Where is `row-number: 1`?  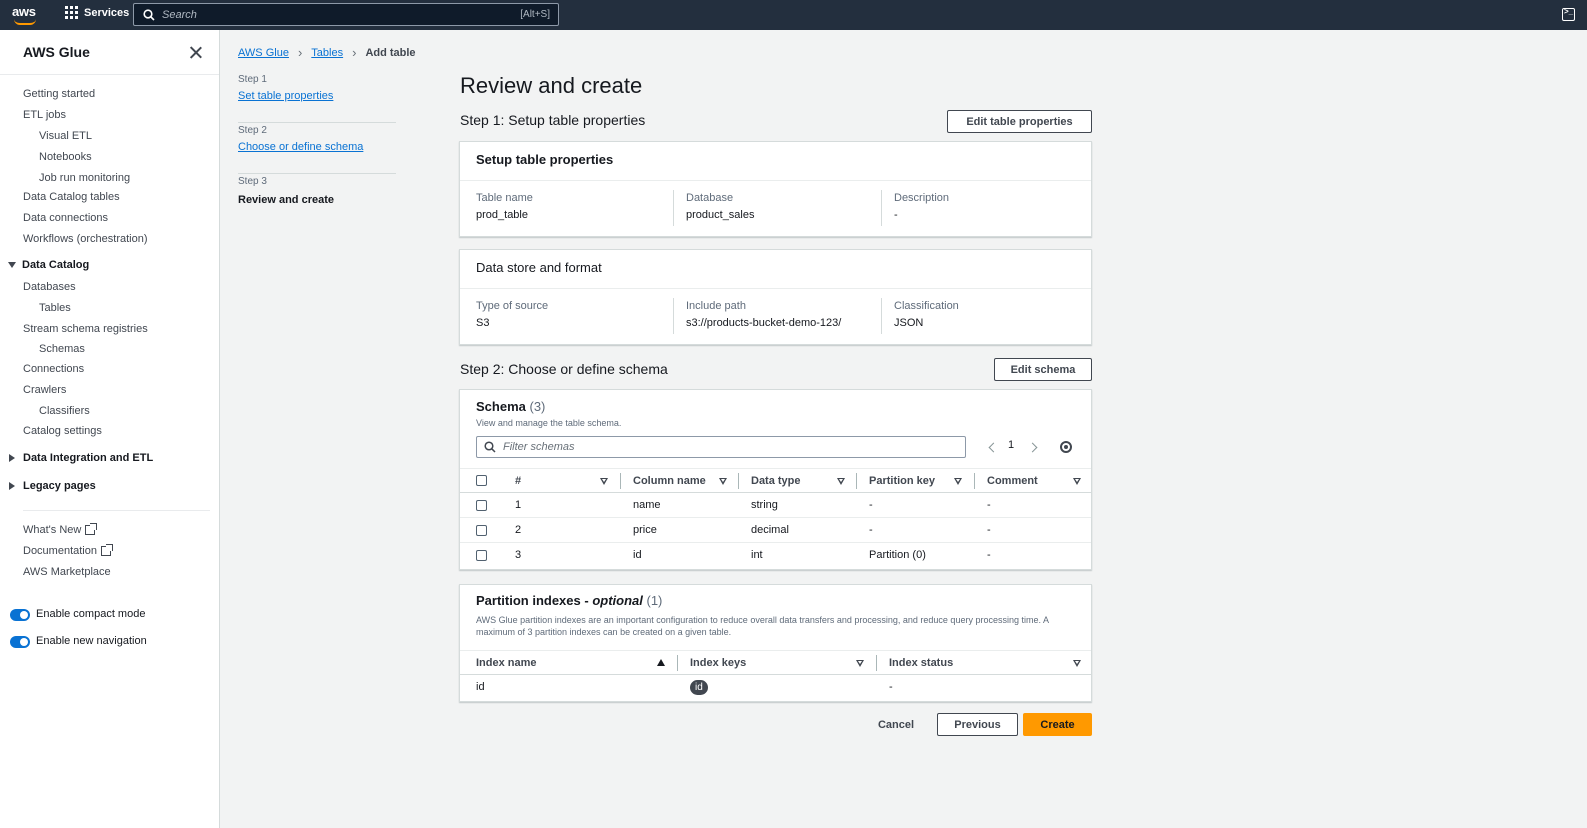
row-number: 1 is located at coordinates (518, 505).